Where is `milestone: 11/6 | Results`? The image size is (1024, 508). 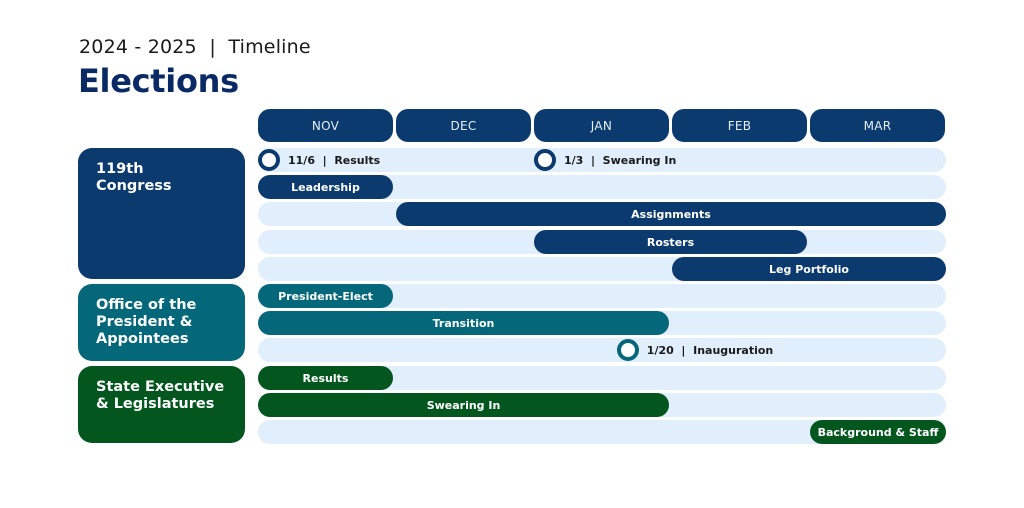 milestone: 11/6 | Results is located at coordinates (319, 160).